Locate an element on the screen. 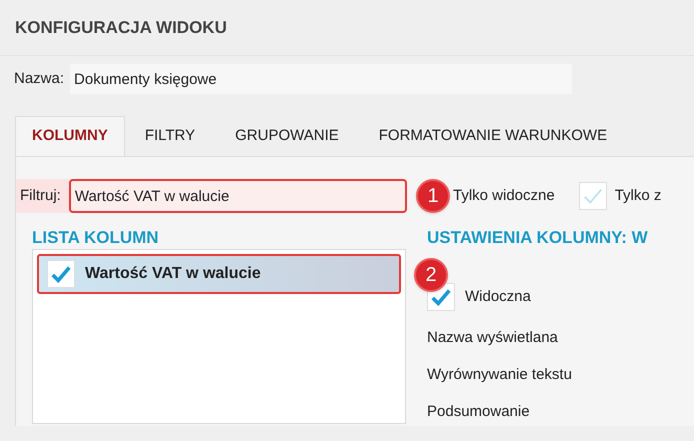  filter-field: Wartość VAT w walucie is located at coordinates (237, 196).